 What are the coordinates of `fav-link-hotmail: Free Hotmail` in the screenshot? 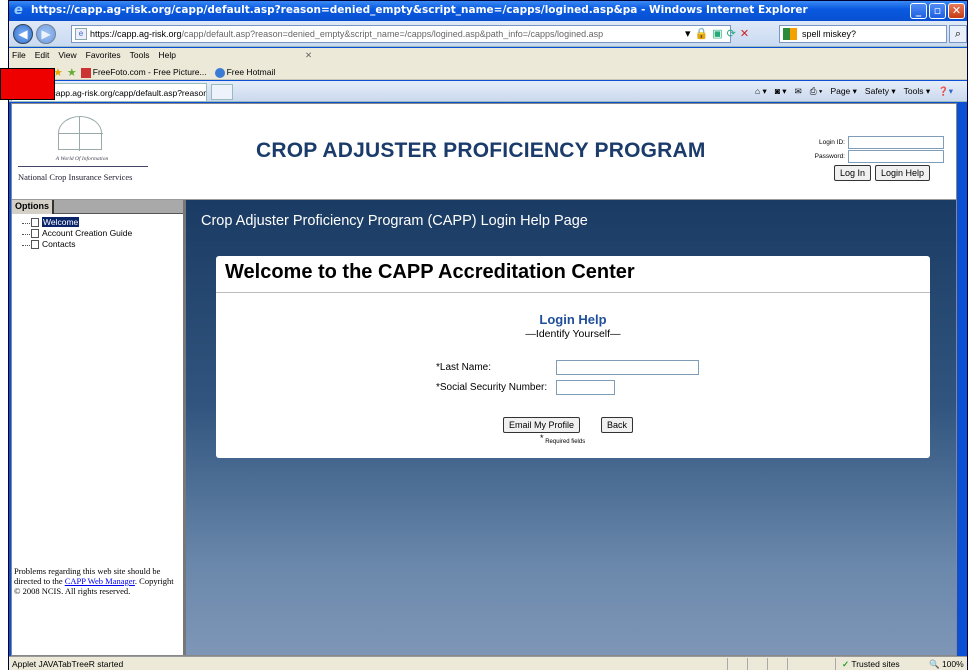 It's located at (244, 72).